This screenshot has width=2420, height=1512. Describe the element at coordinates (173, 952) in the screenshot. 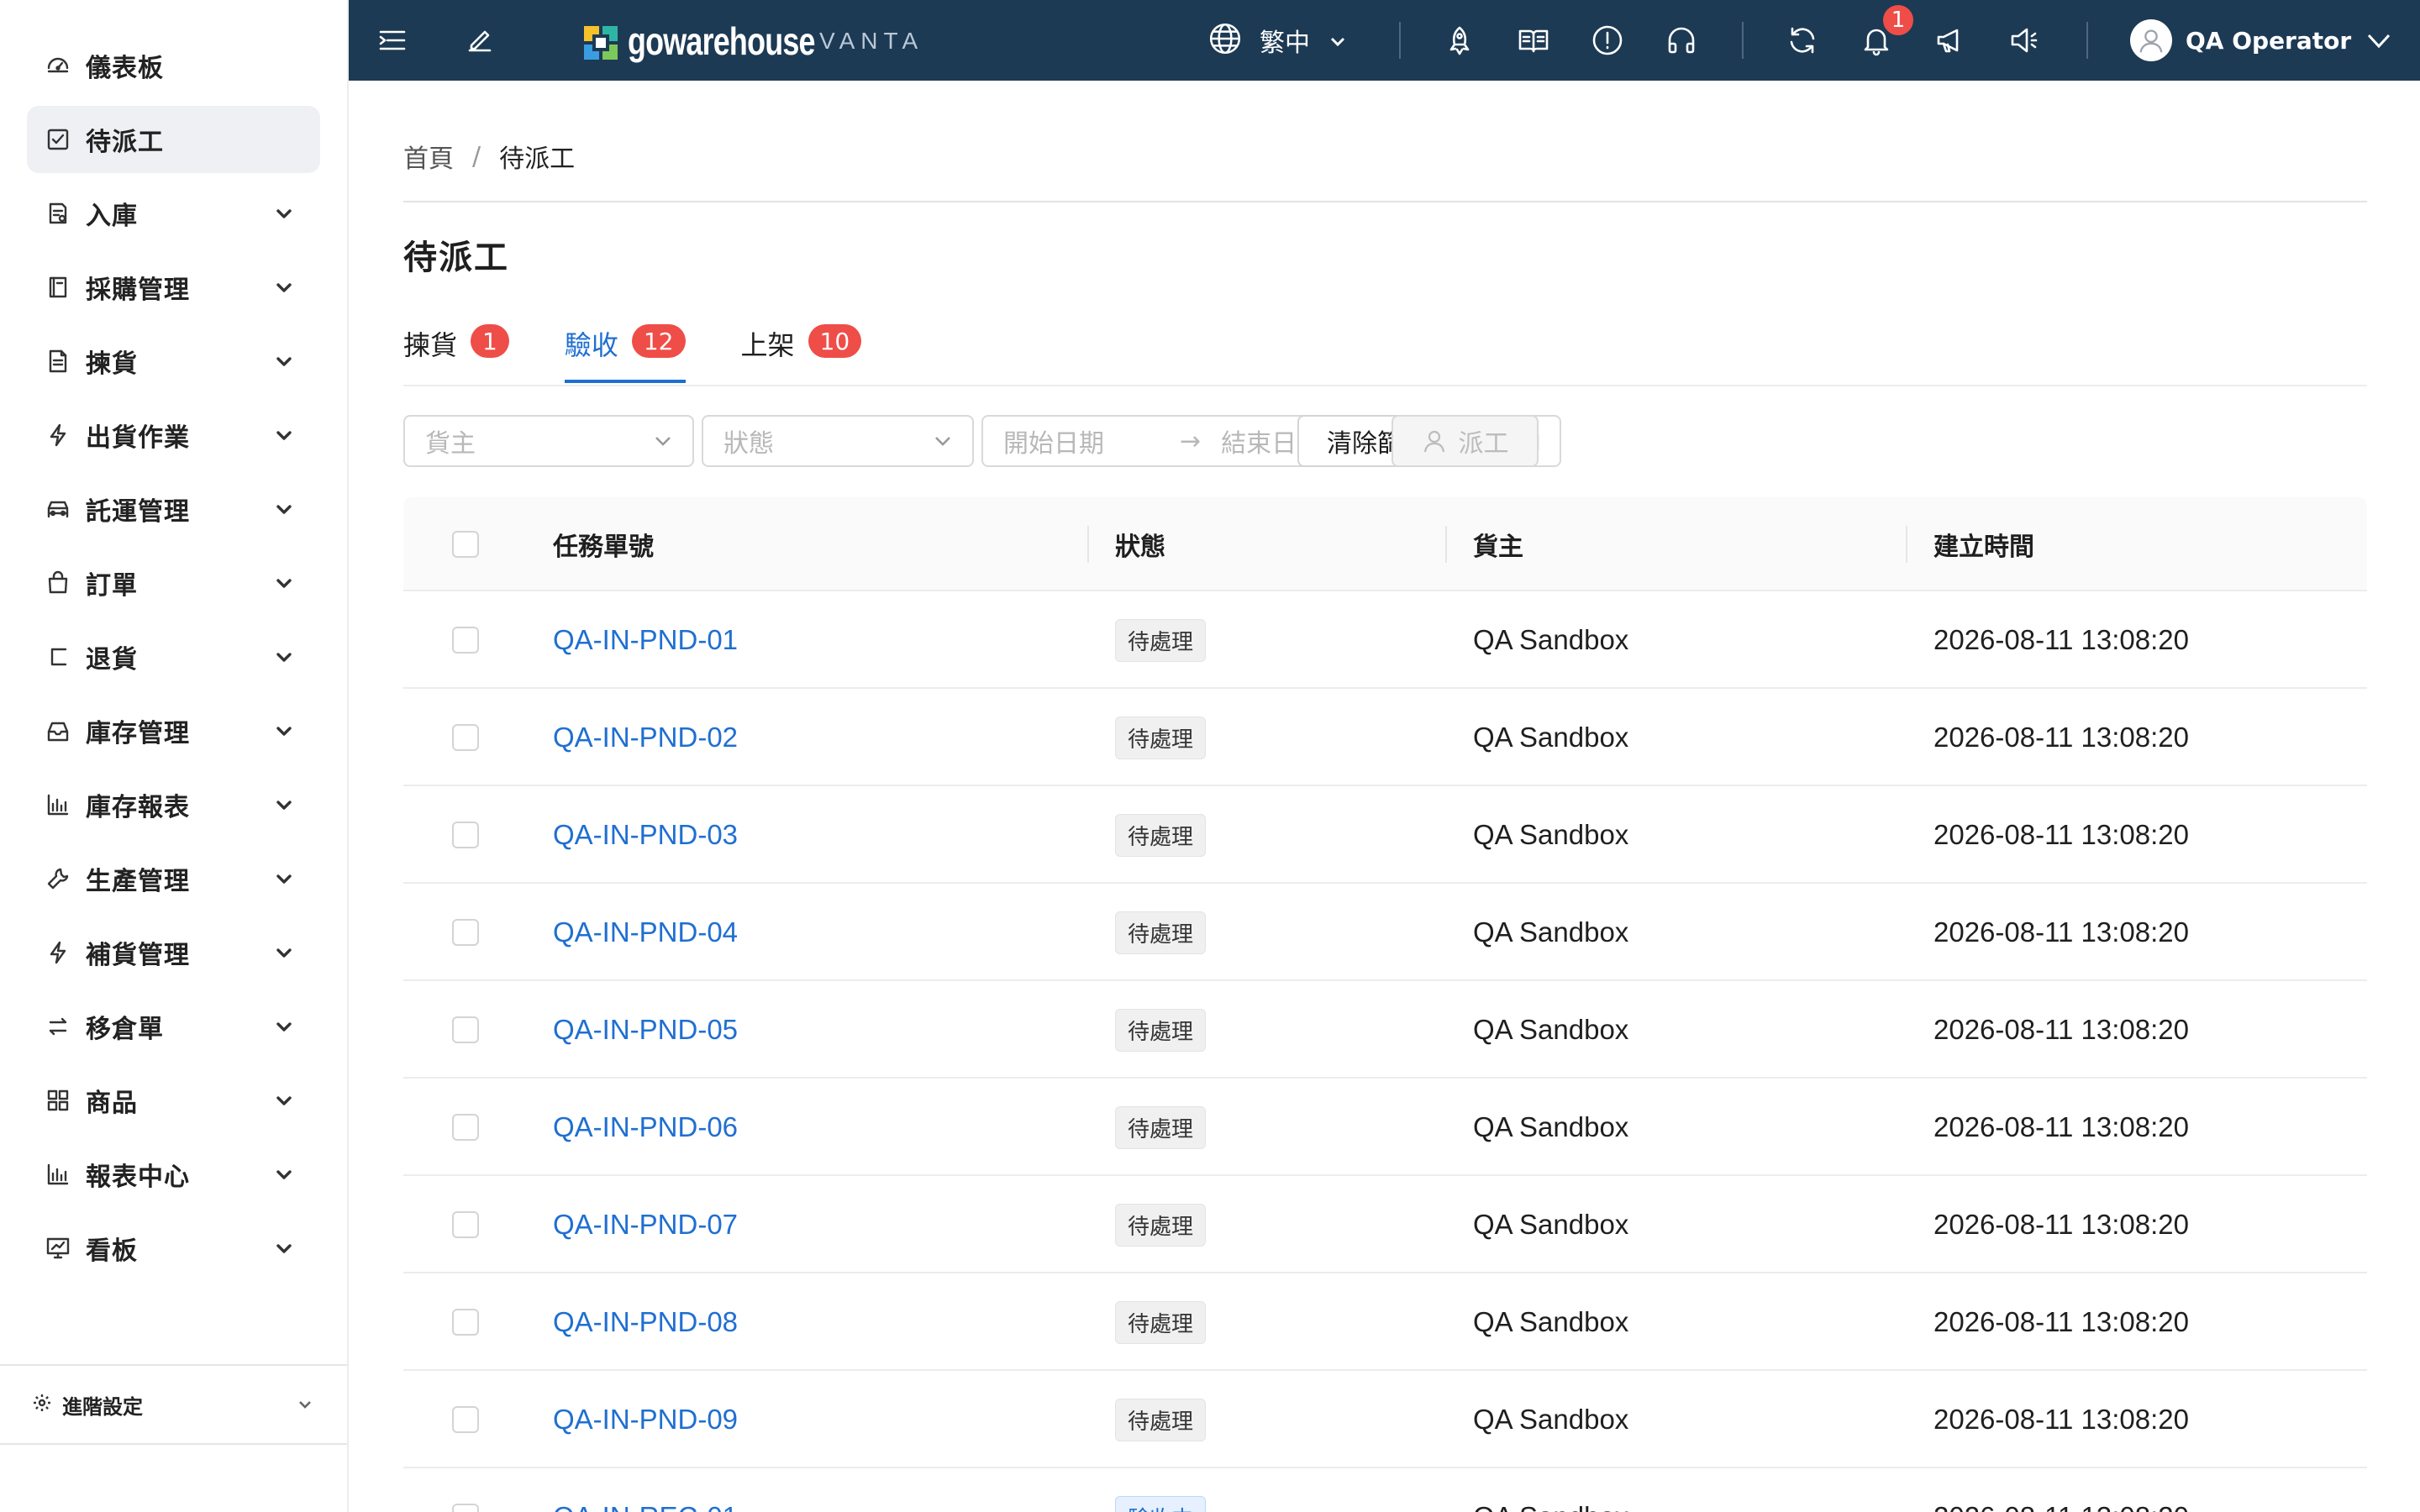

I see `sidebar-item-replenishment: 補貨管理` at that location.